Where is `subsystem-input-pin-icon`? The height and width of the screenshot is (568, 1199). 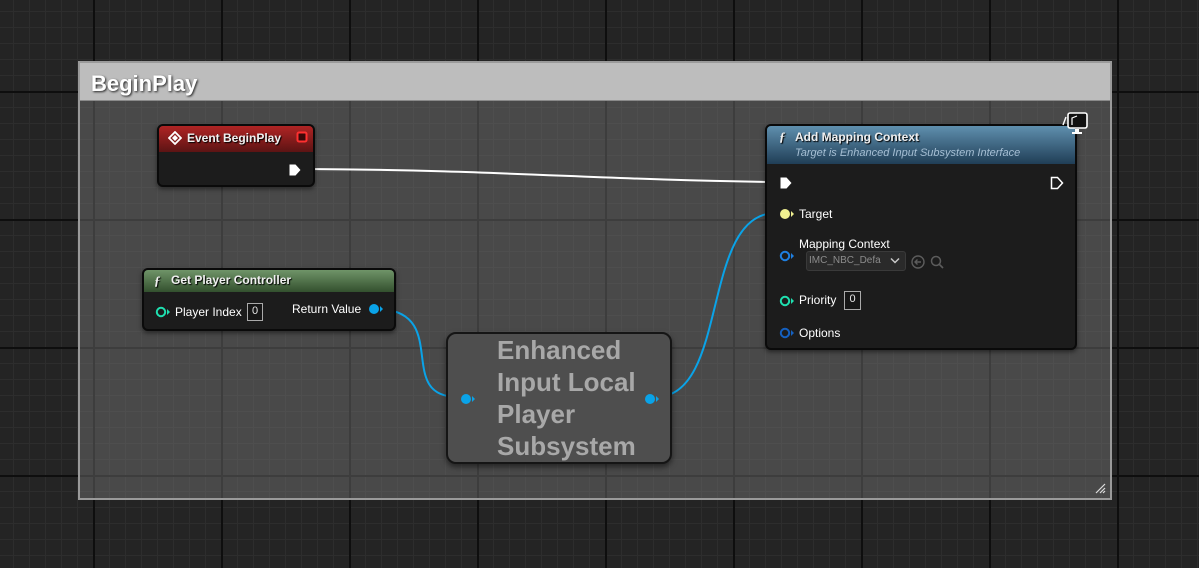
subsystem-input-pin-icon is located at coordinates (467, 399).